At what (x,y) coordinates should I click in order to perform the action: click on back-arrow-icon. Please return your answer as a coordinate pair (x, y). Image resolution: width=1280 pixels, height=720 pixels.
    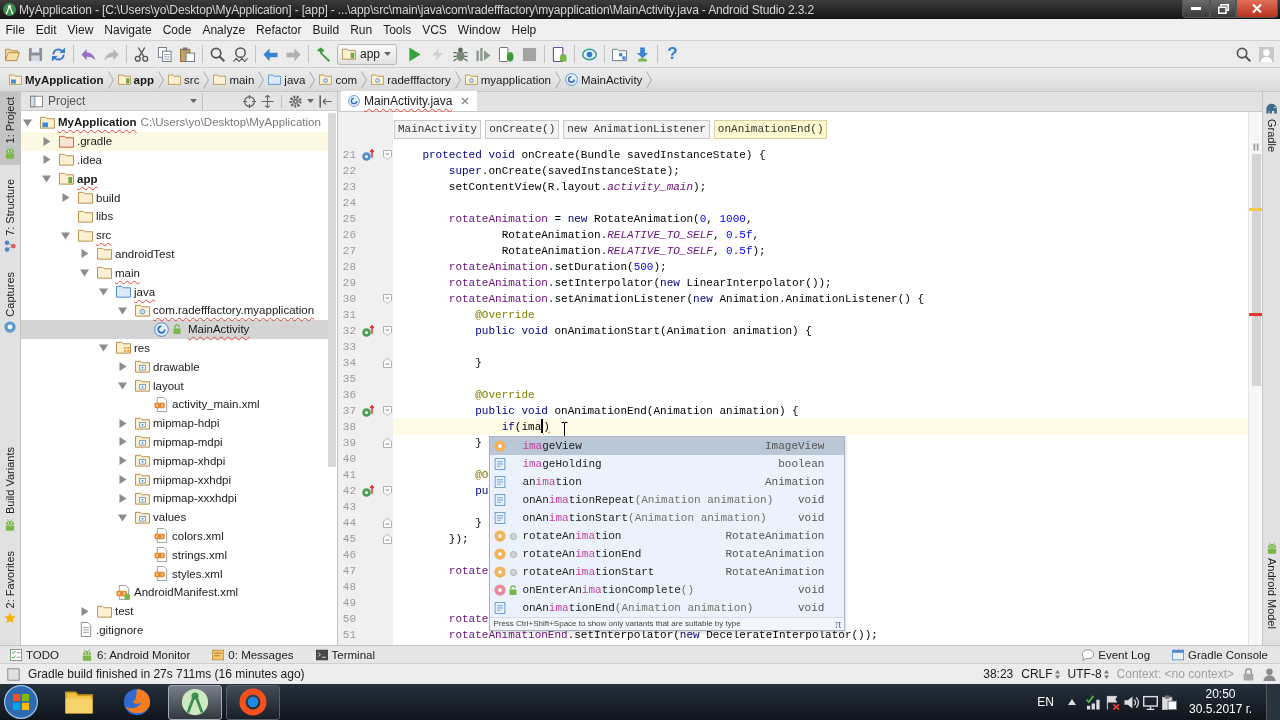
    Looking at the image, I should click on (270, 54).